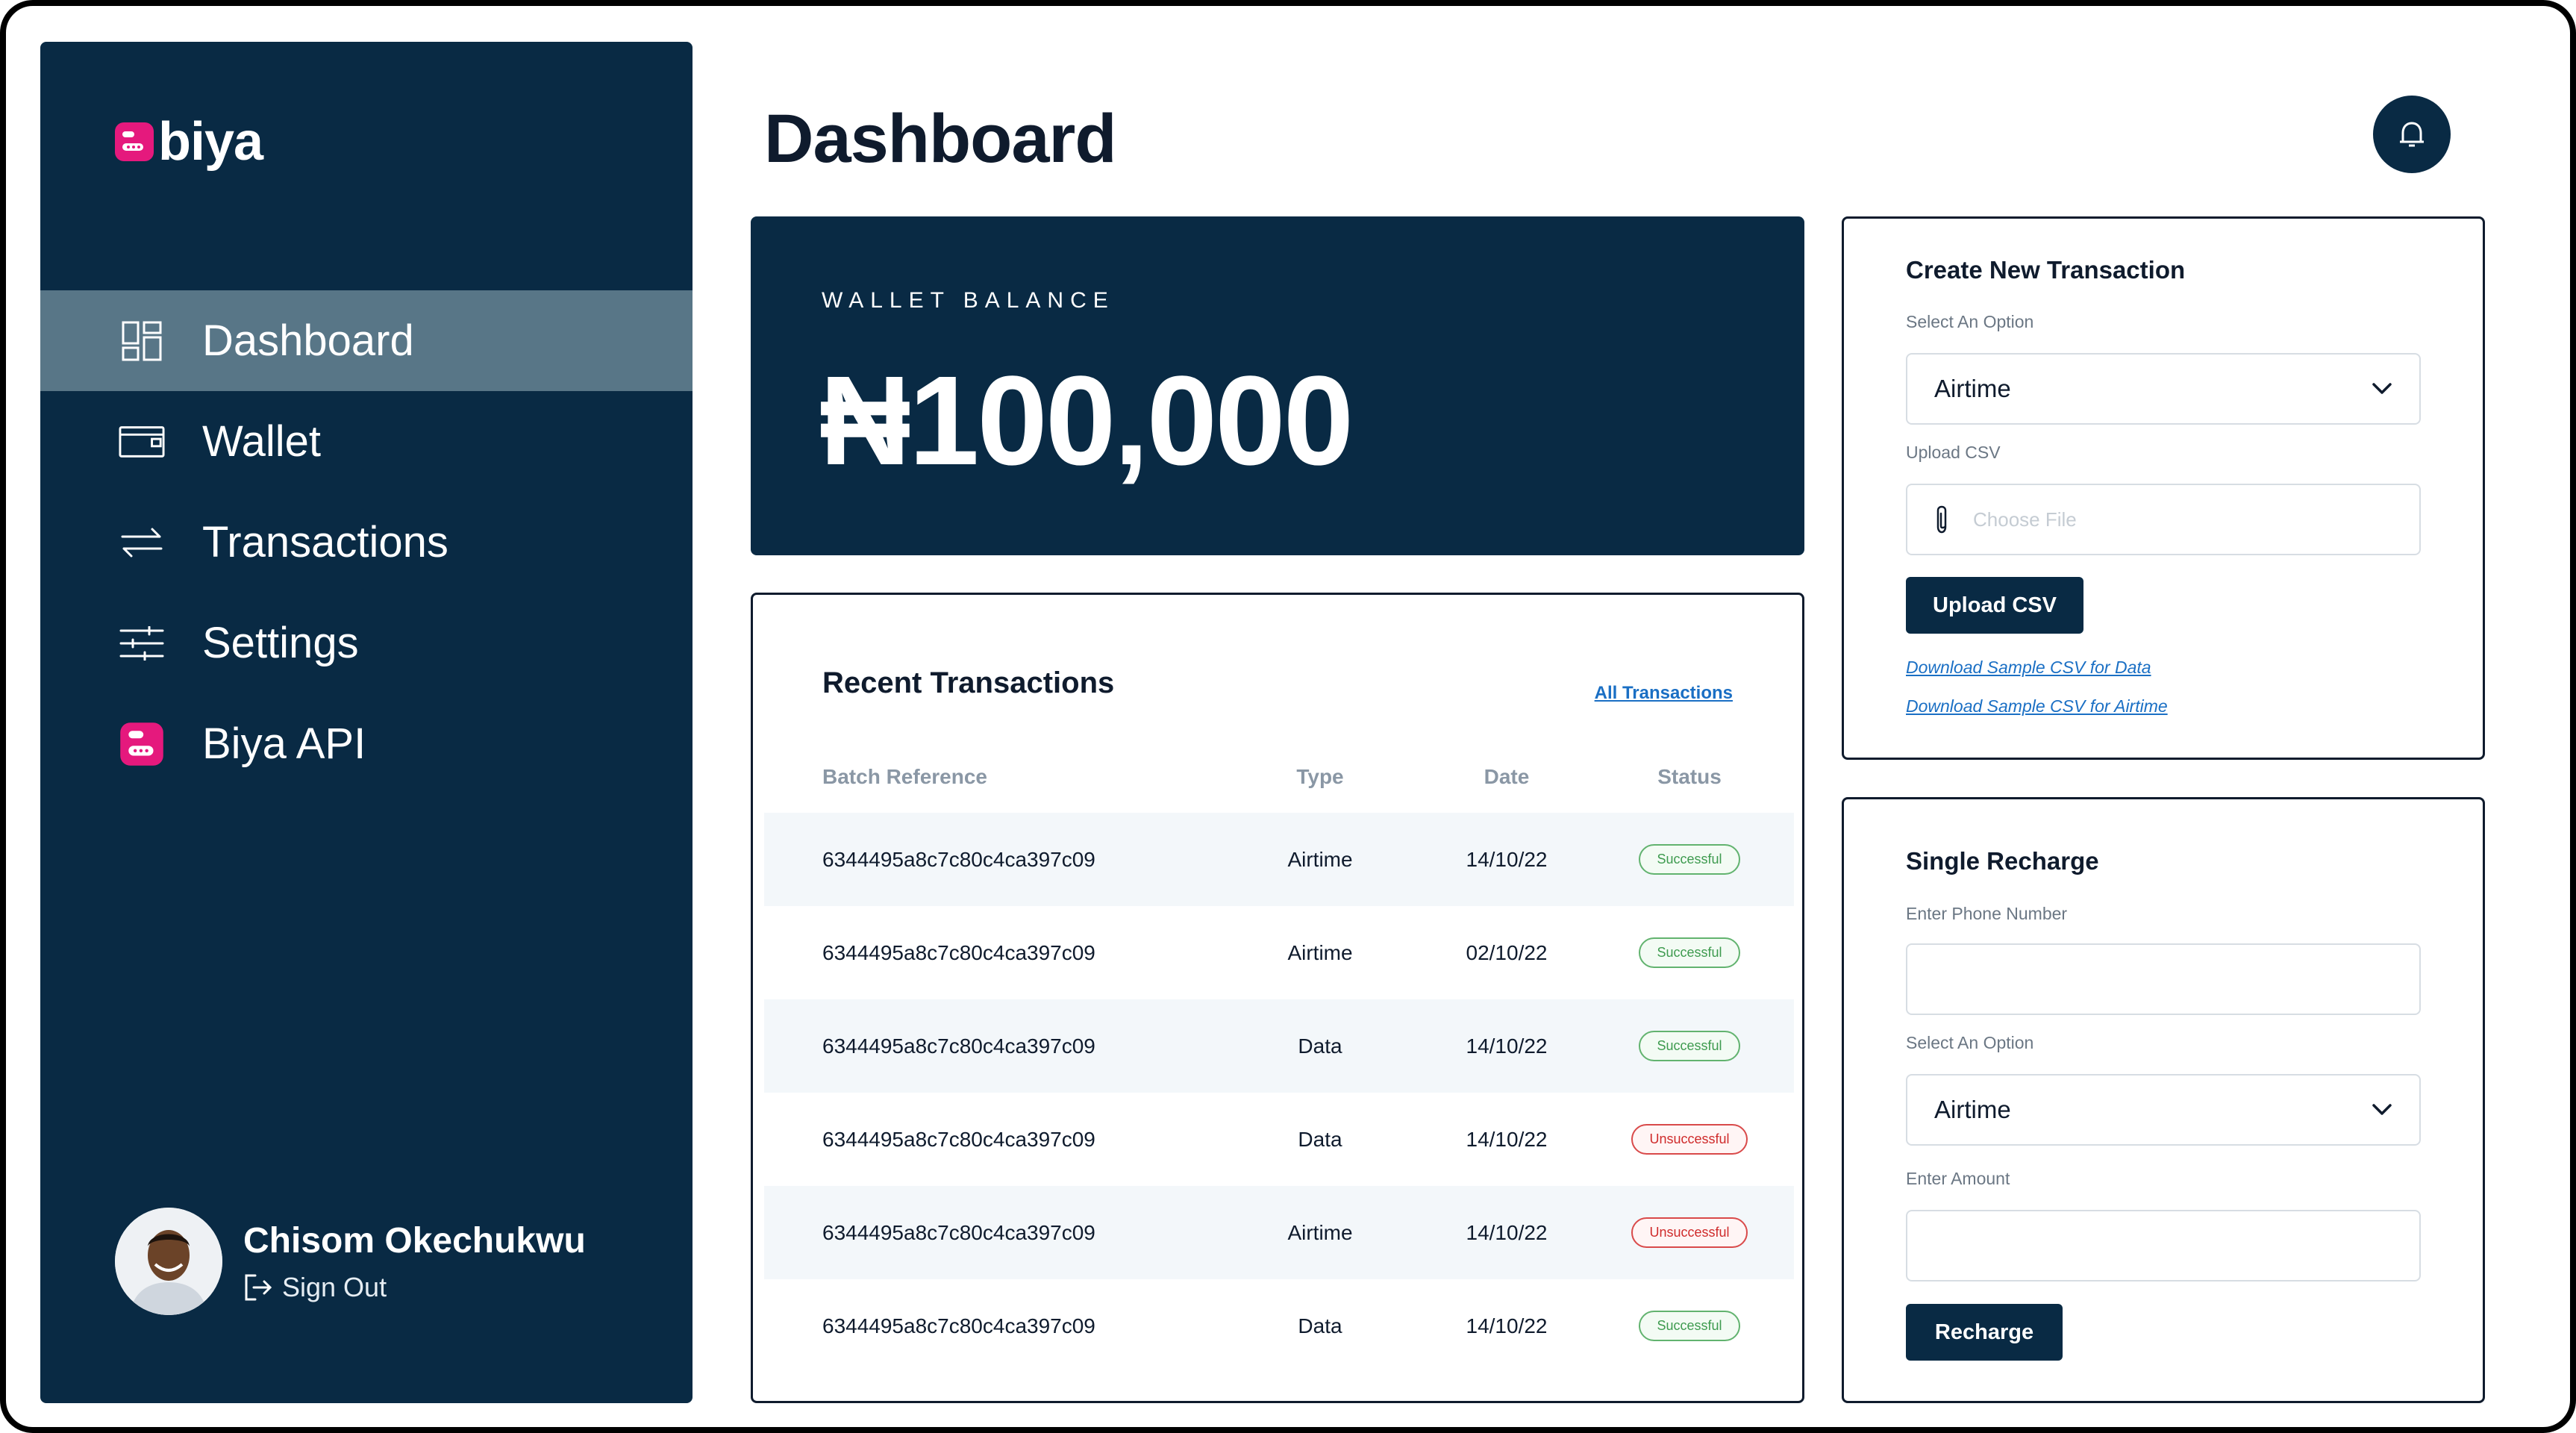 The image size is (2576, 1433). I want to click on sidebar-item-label: Dashboard, so click(308, 340).